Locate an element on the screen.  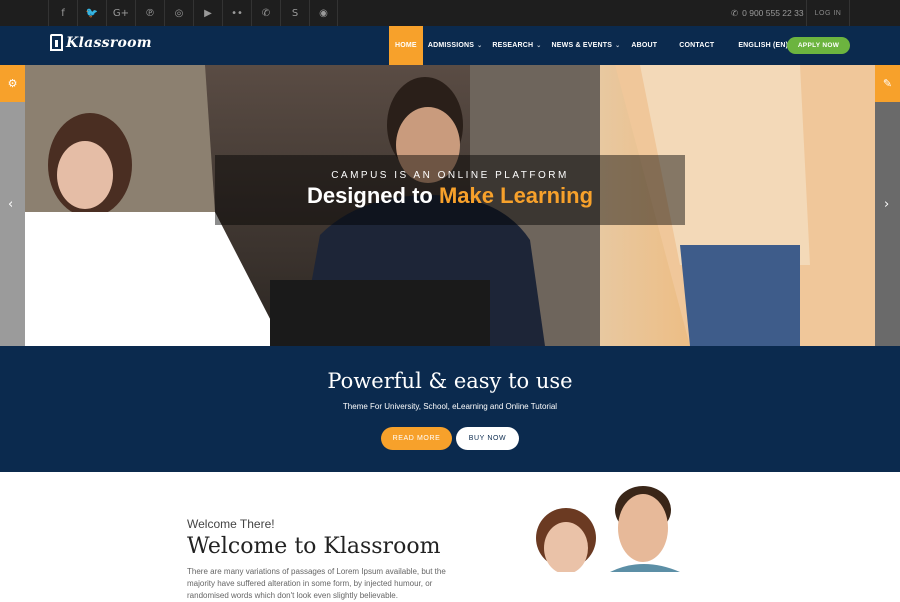
instagram-icon: ◎ is located at coordinates (178, 13).